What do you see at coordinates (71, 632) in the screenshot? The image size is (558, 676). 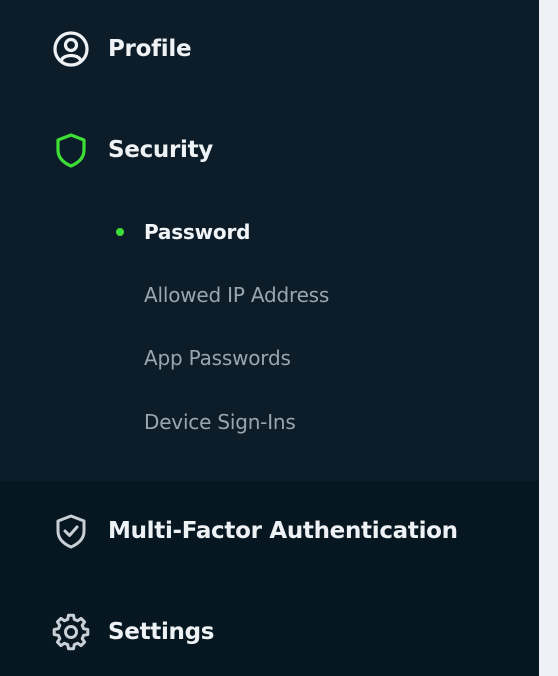 I see `gear-icon` at bounding box center [71, 632].